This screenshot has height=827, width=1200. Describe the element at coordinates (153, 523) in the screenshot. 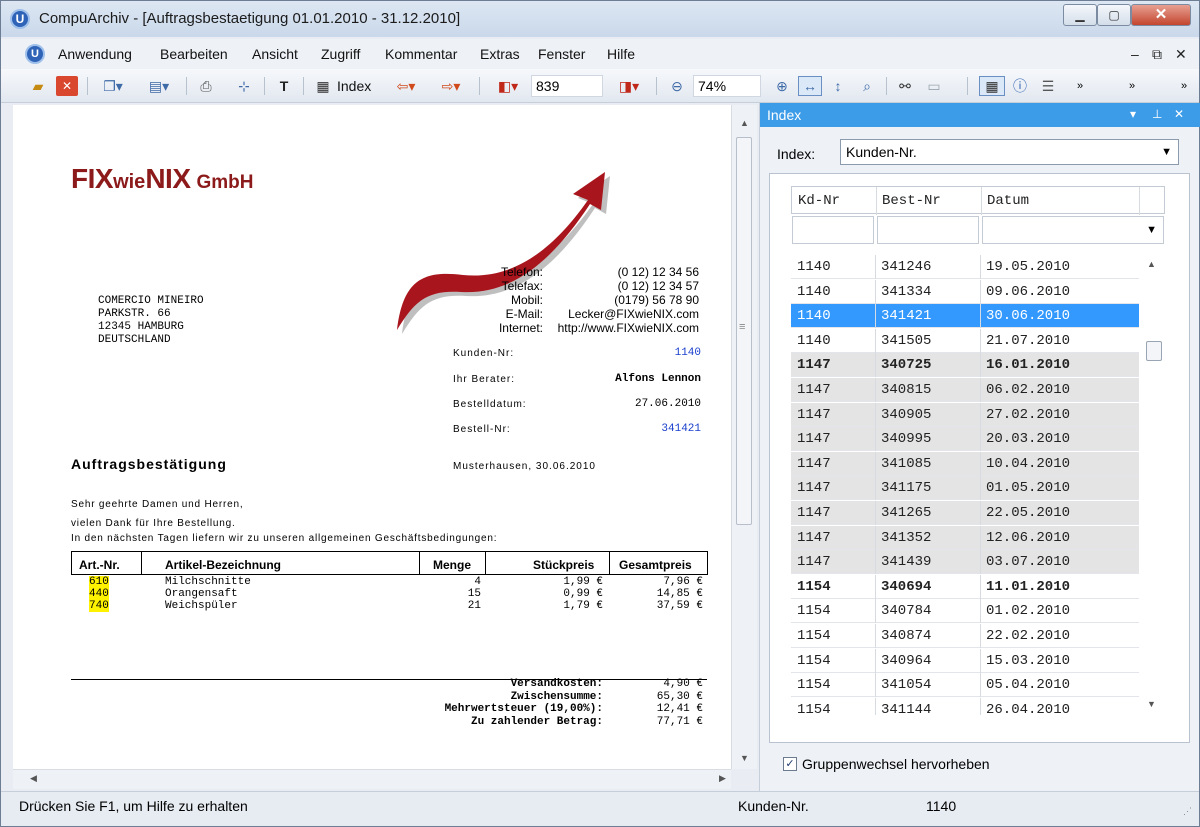

I see `thanks-line: vielen Dank für Ihre Bestellung.` at that location.